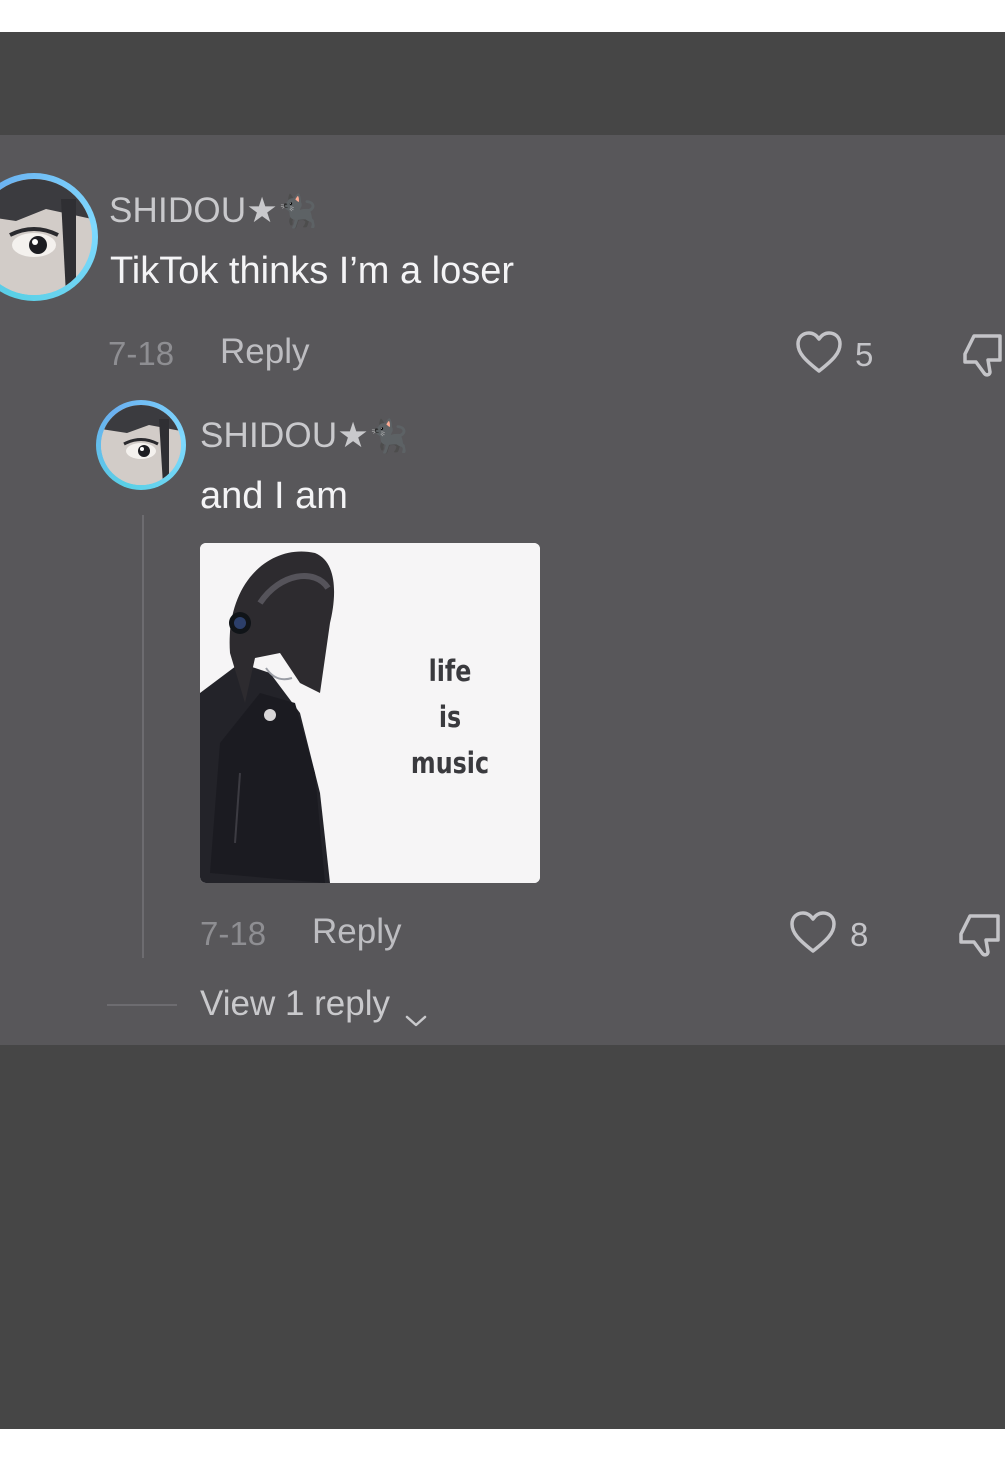  Describe the element at coordinates (274, 496) in the screenshot. I see `reply-text: and I am` at that location.